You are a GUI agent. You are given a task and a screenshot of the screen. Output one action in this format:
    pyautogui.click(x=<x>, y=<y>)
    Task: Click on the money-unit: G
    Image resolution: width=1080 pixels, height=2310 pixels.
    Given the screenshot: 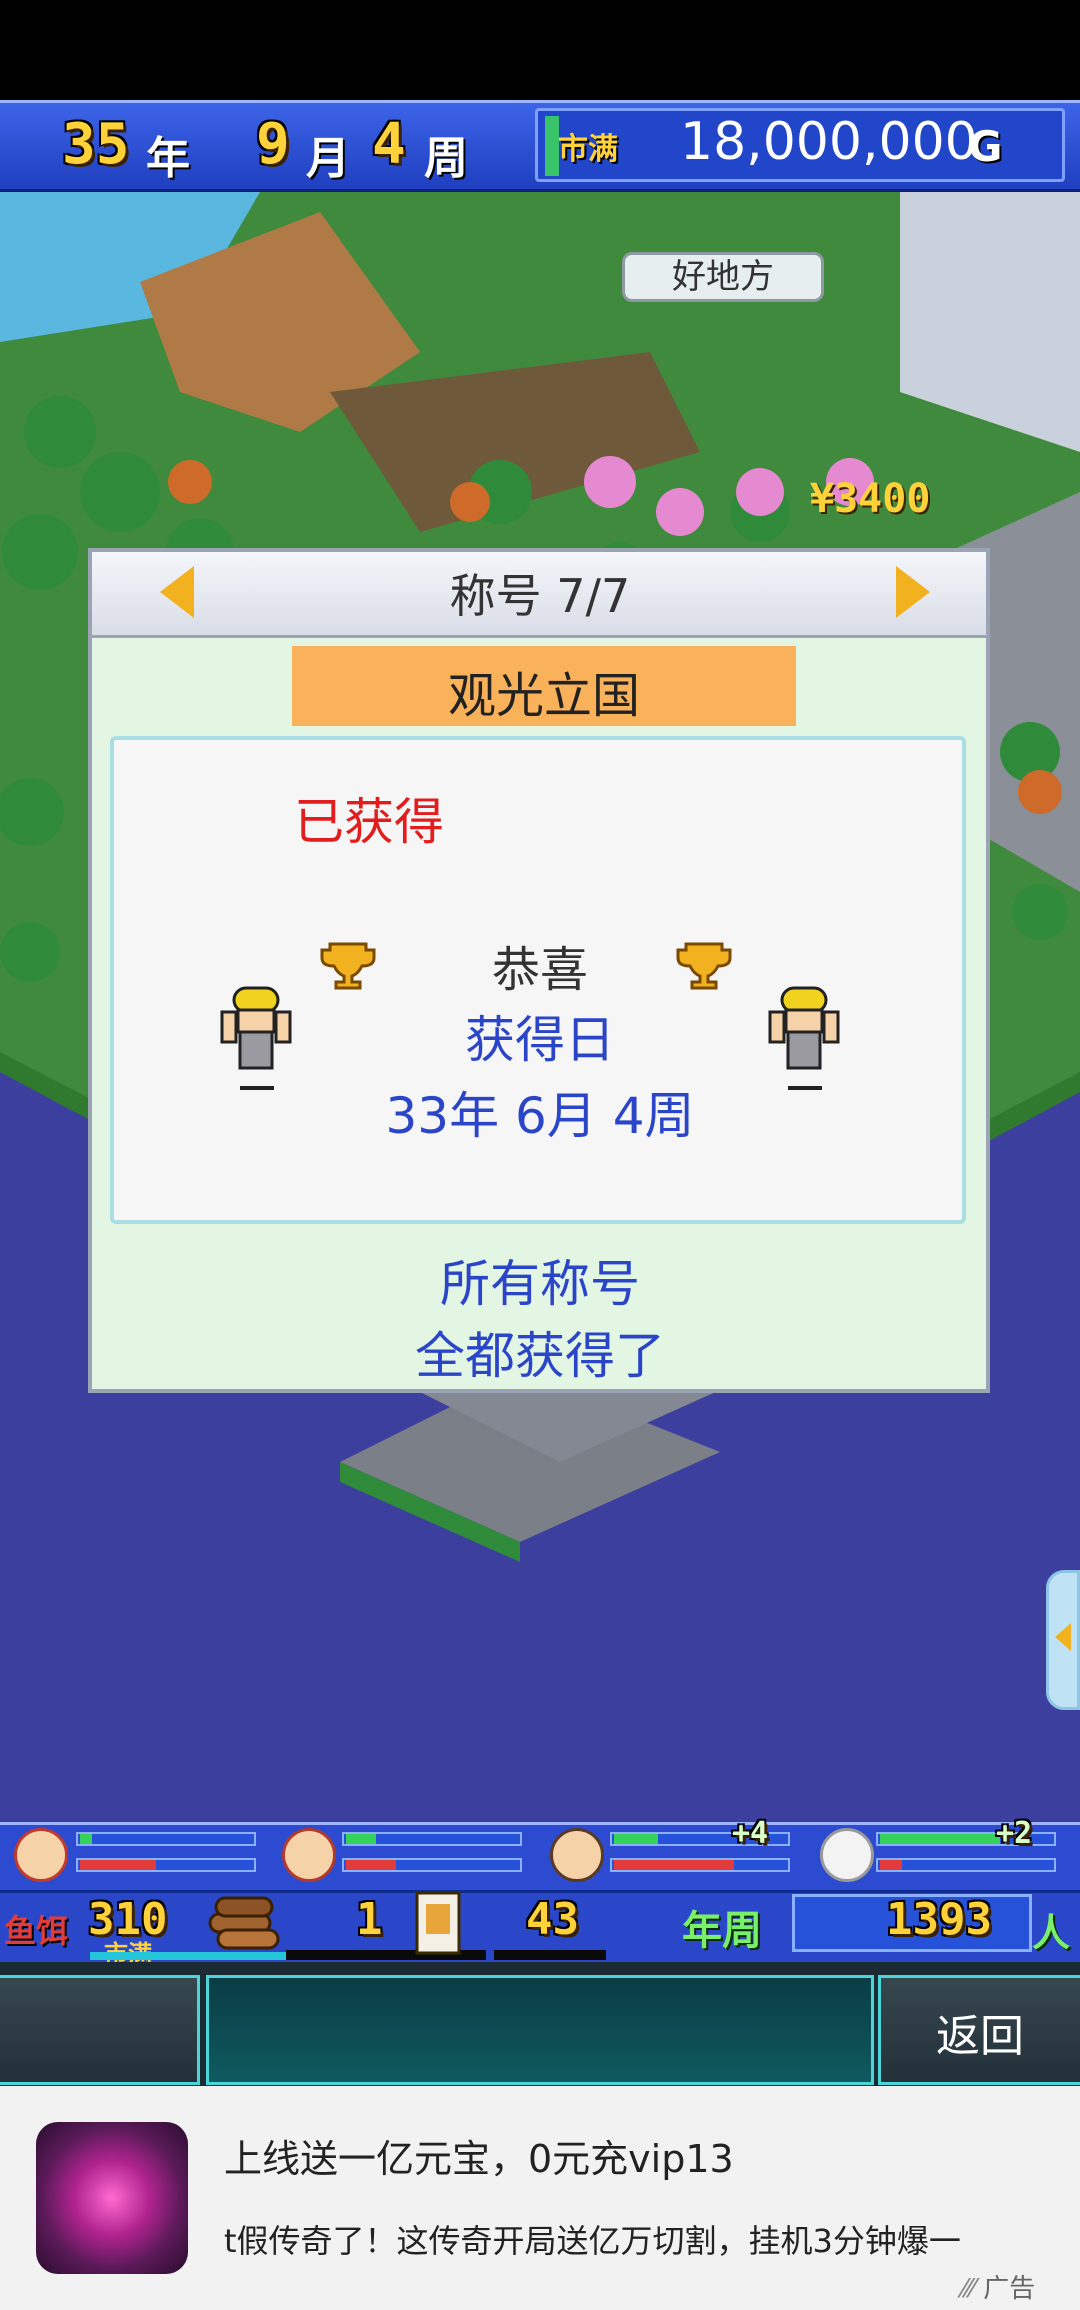 What is the action you would take?
    pyautogui.click(x=985, y=146)
    